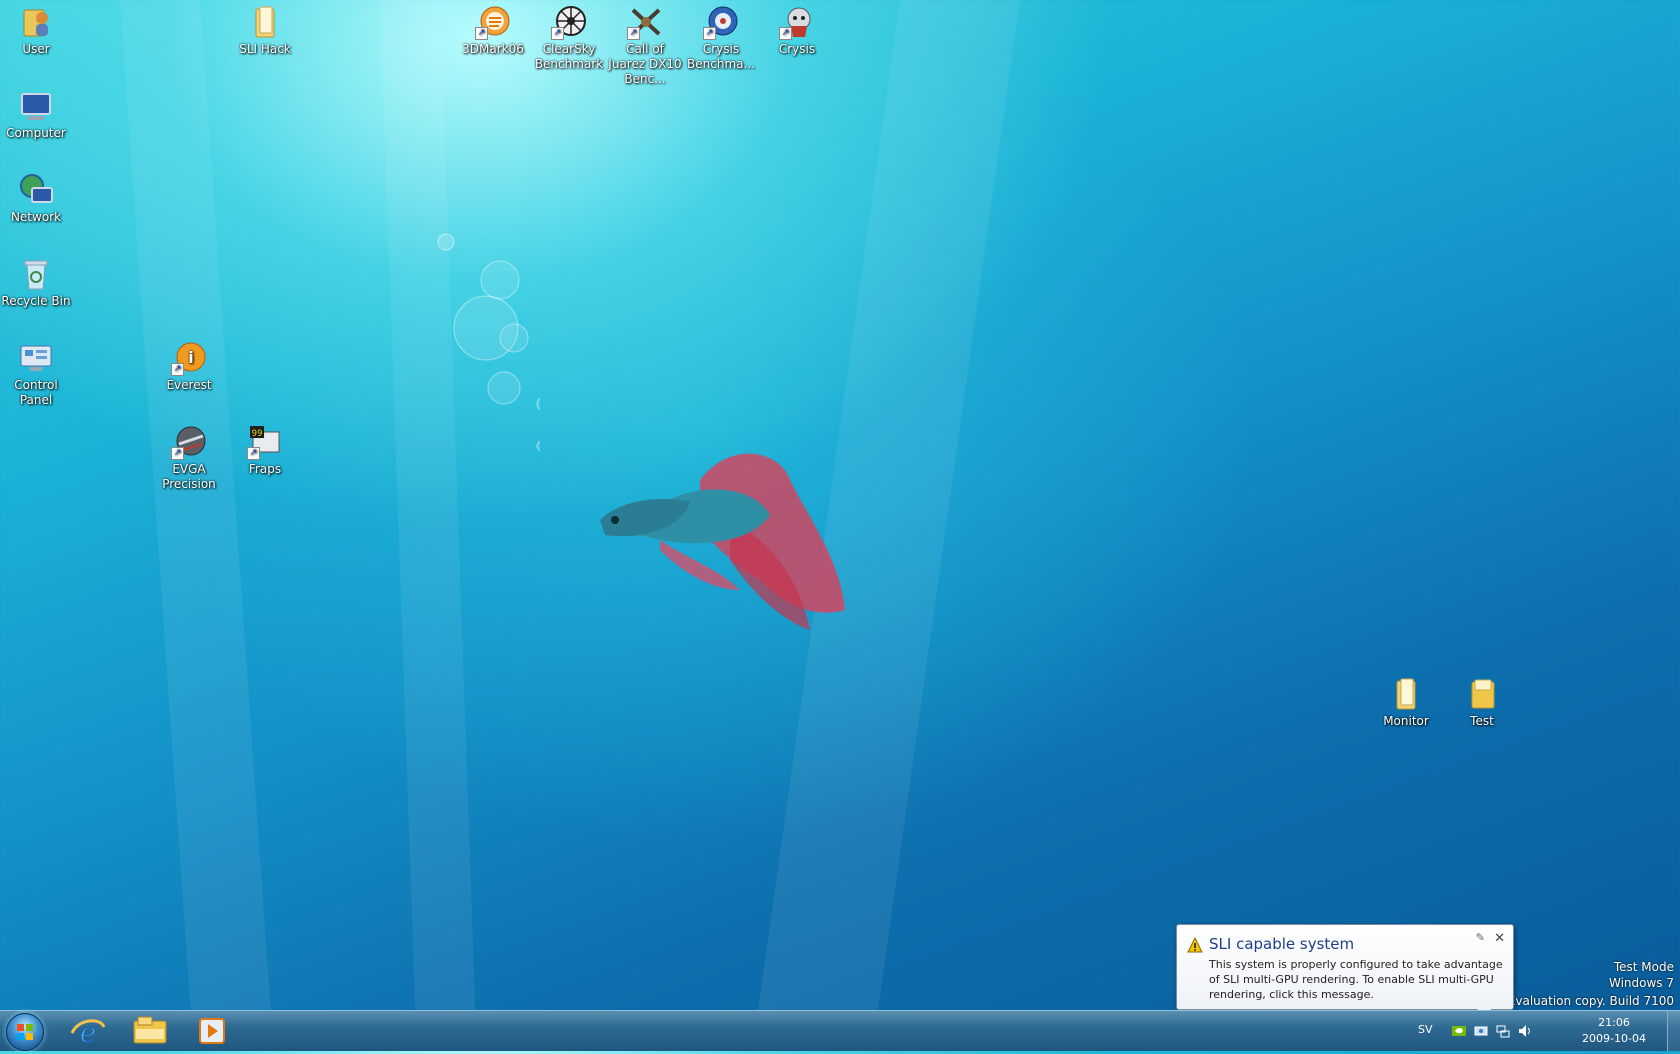 The height and width of the screenshot is (1054, 1680). What do you see at coordinates (493, 22) in the screenshot?
I see `3dmark06-icon: ↗` at bounding box center [493, 22].